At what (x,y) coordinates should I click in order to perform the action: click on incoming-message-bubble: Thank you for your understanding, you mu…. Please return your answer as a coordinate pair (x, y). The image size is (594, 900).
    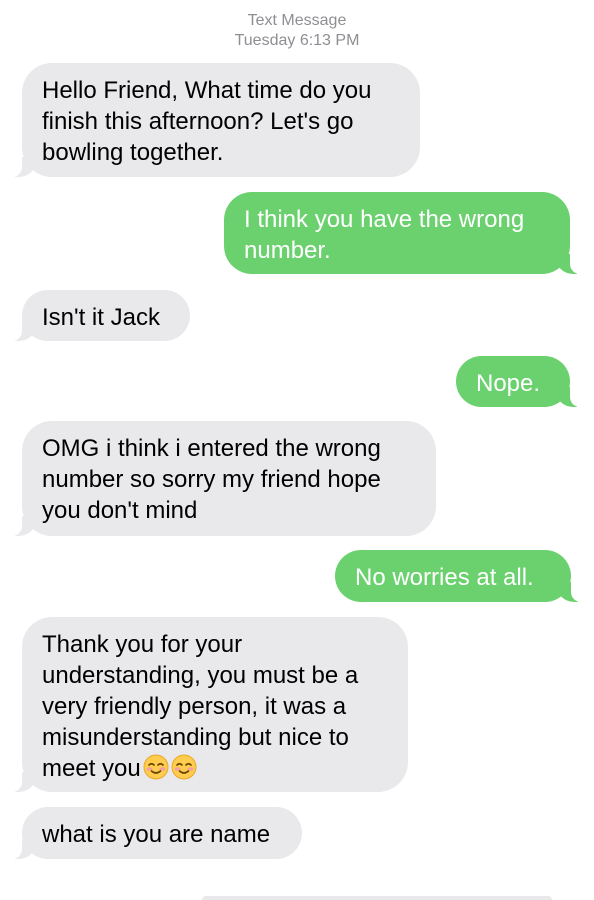
    Looking at the image, I should click on (209, 704).